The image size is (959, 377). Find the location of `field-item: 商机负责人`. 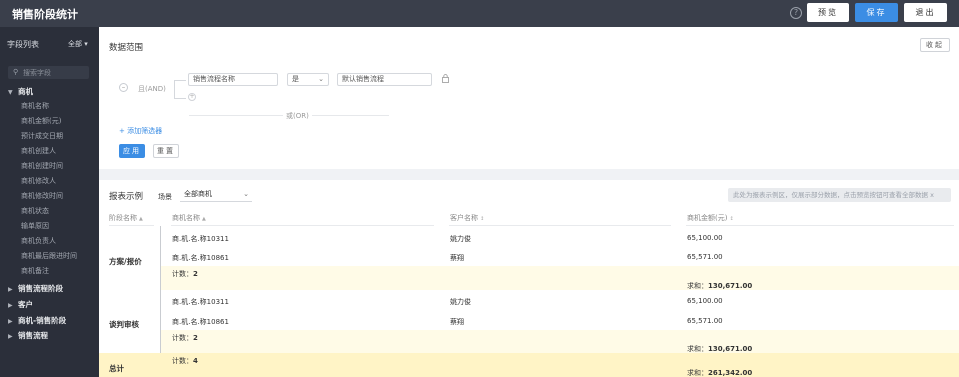

field-item: 商机负责人 is located at coordinates (38, 241).